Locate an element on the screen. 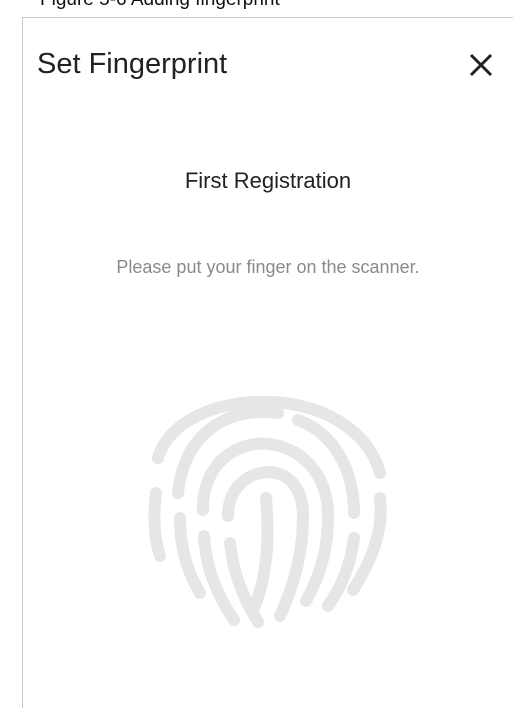  scan-instruction: Please put your finger on the scanner. is located at coordinates (268, 267).